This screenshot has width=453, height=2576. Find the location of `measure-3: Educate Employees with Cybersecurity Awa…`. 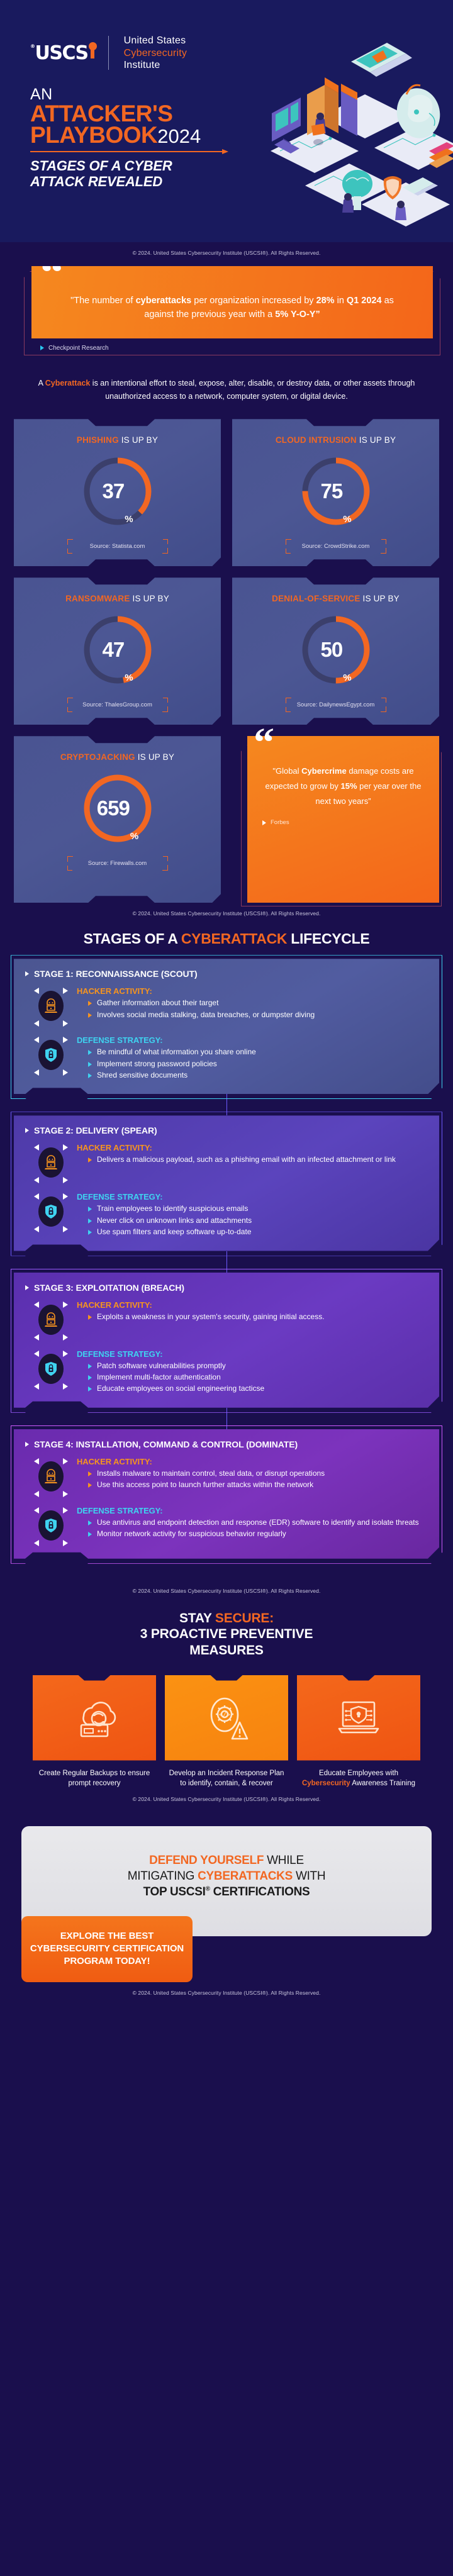

measure-3: Educate Employees with Cybersecurity Awa… is located at coordinates (358, 1731).